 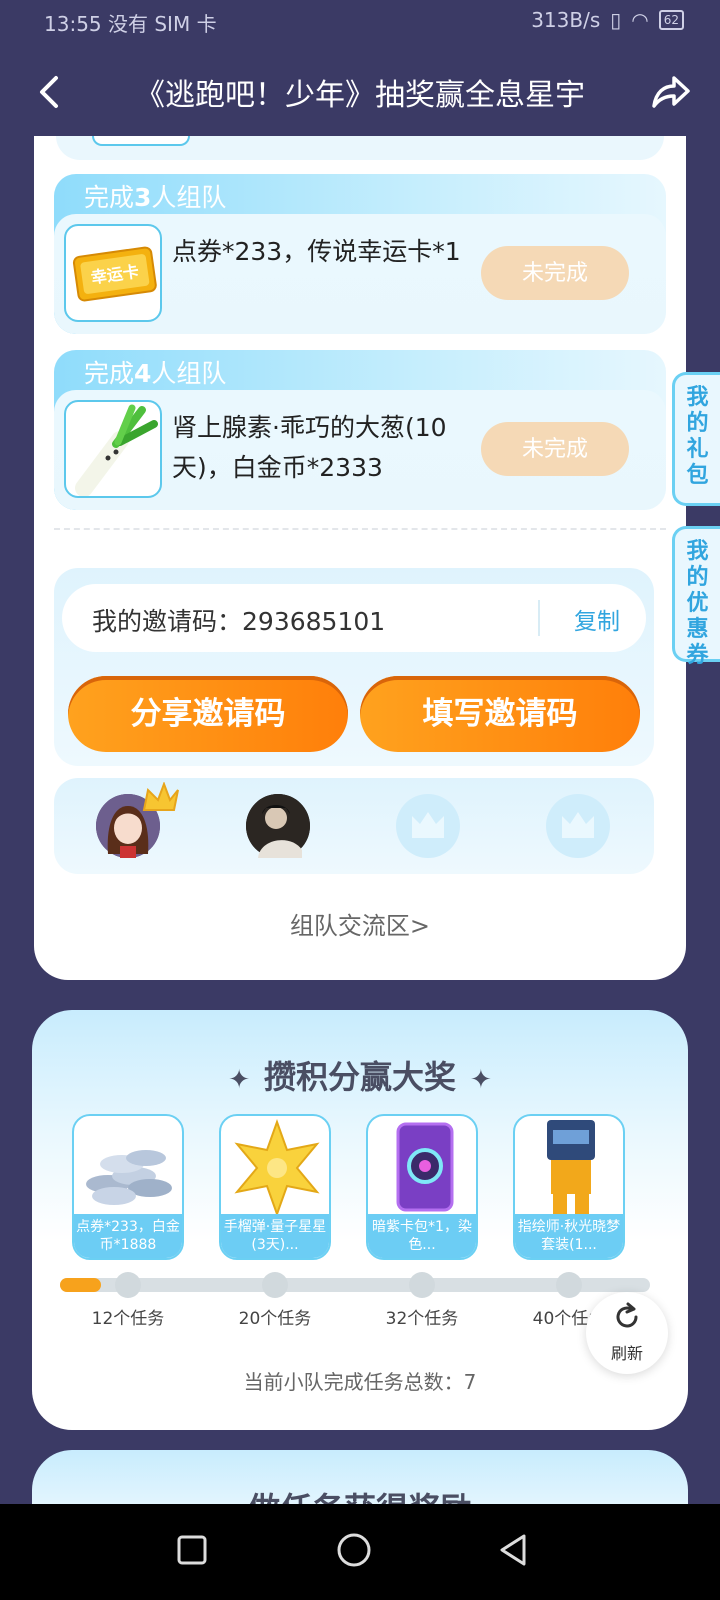 What do you see at coordinates (155, 197) in the screenshot?
I see `team-3-header: 完成3人组队` at bounding box center [155, 197].